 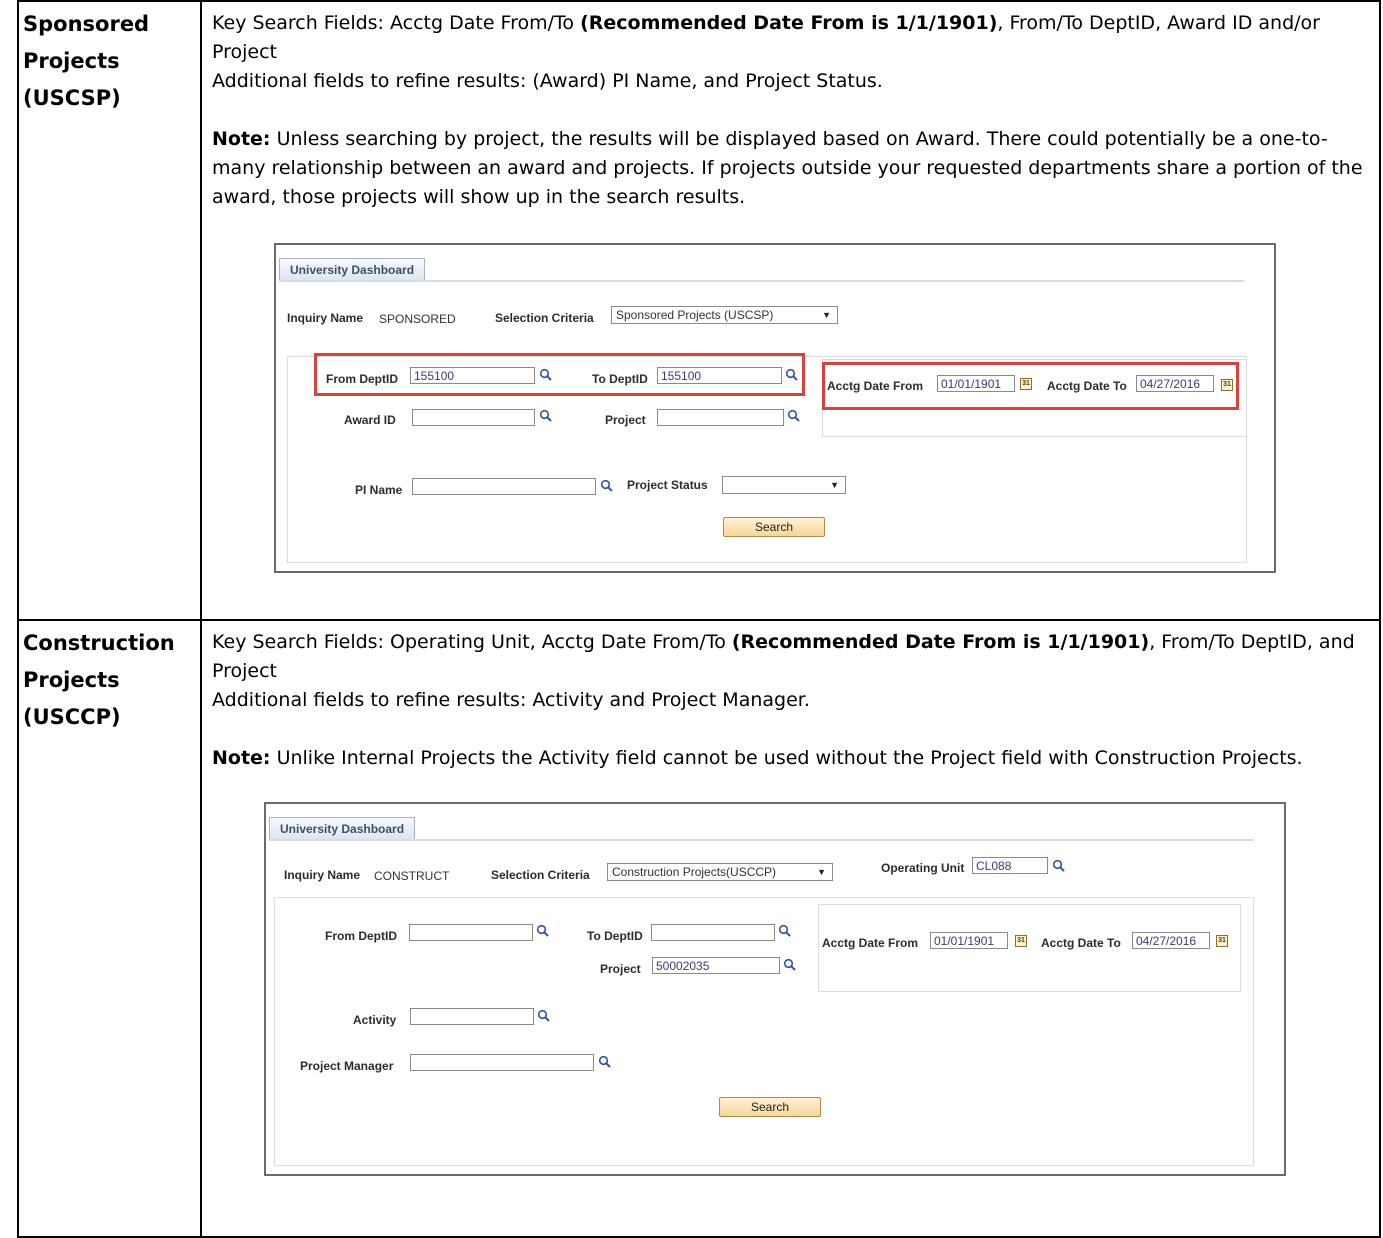 What do you see at coordinates (109, 928) in the screenshot?
I see `row-label-cell: Construction Projects (USCCP)` at bounding box center [109, 928].